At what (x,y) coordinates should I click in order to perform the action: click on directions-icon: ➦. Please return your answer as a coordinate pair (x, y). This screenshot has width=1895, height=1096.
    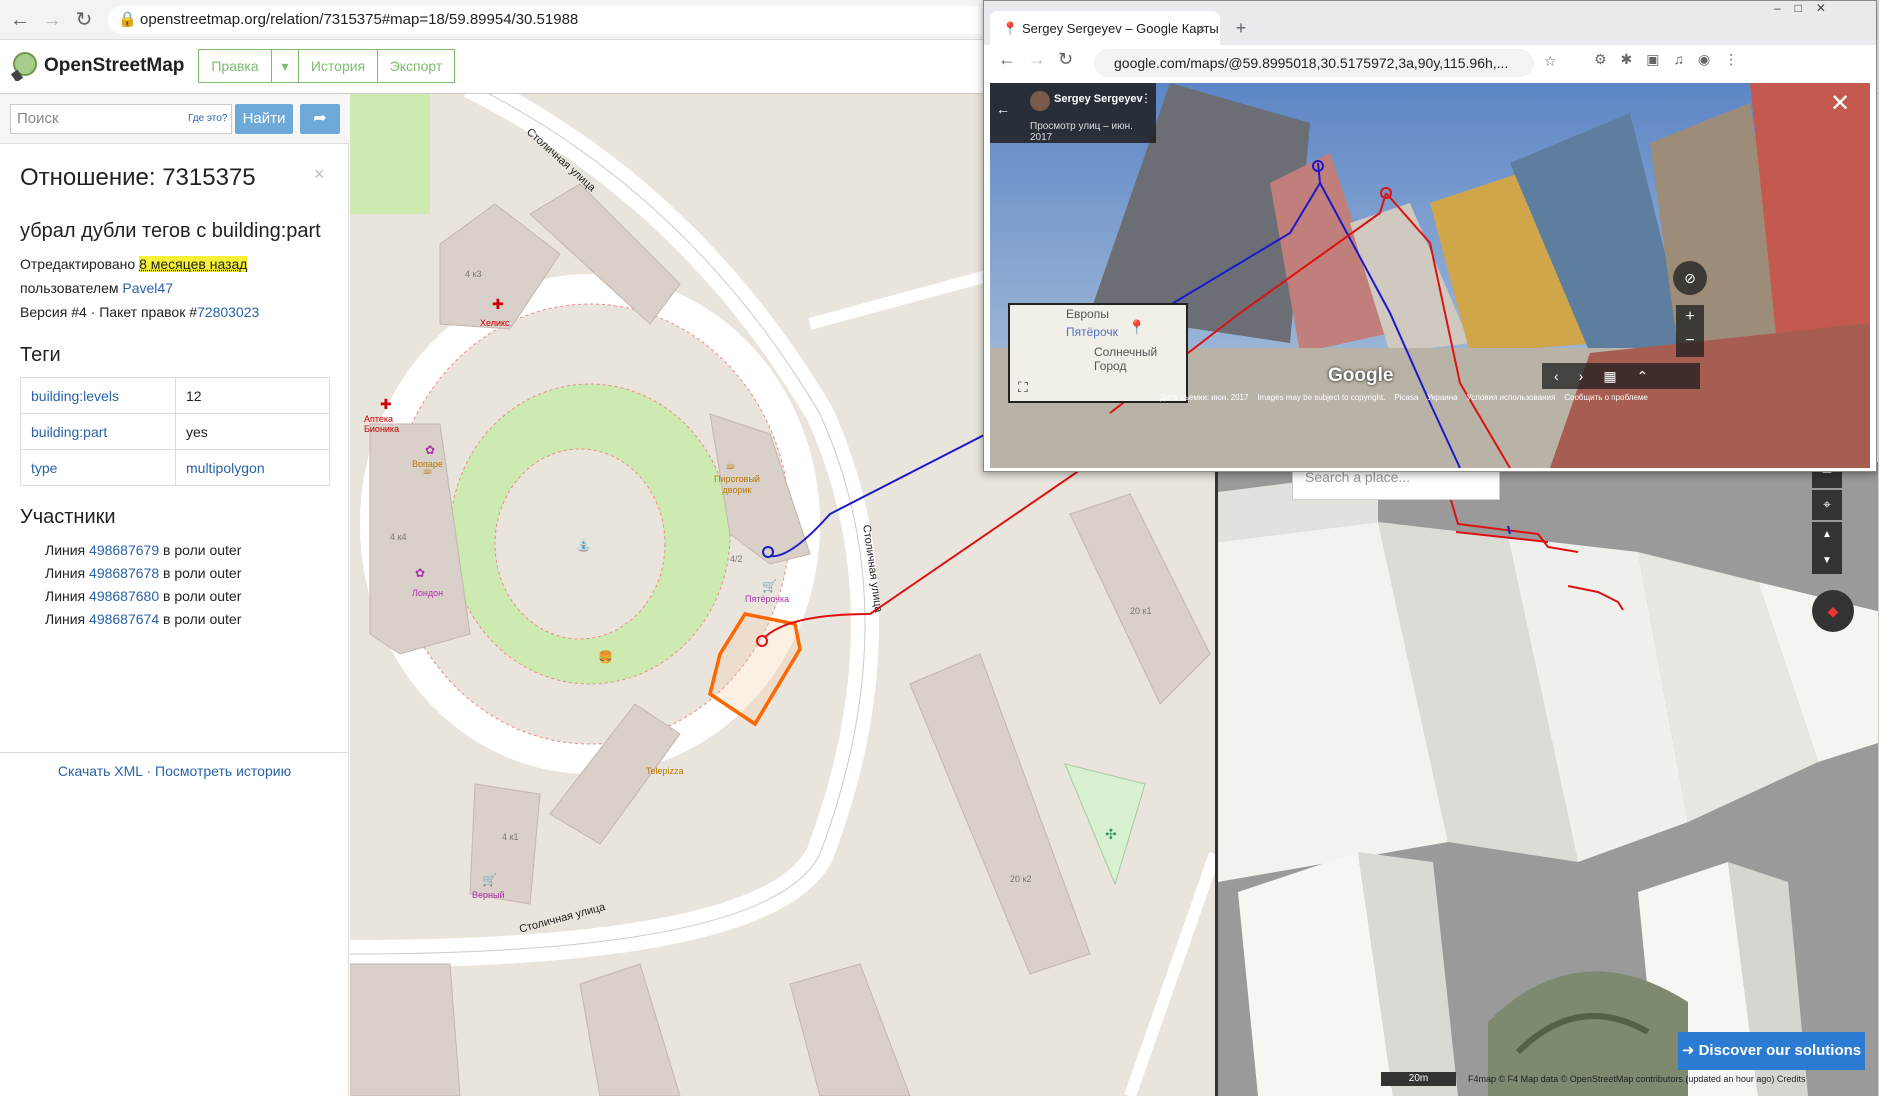
    Looking at the image, I should click on (320, 118).